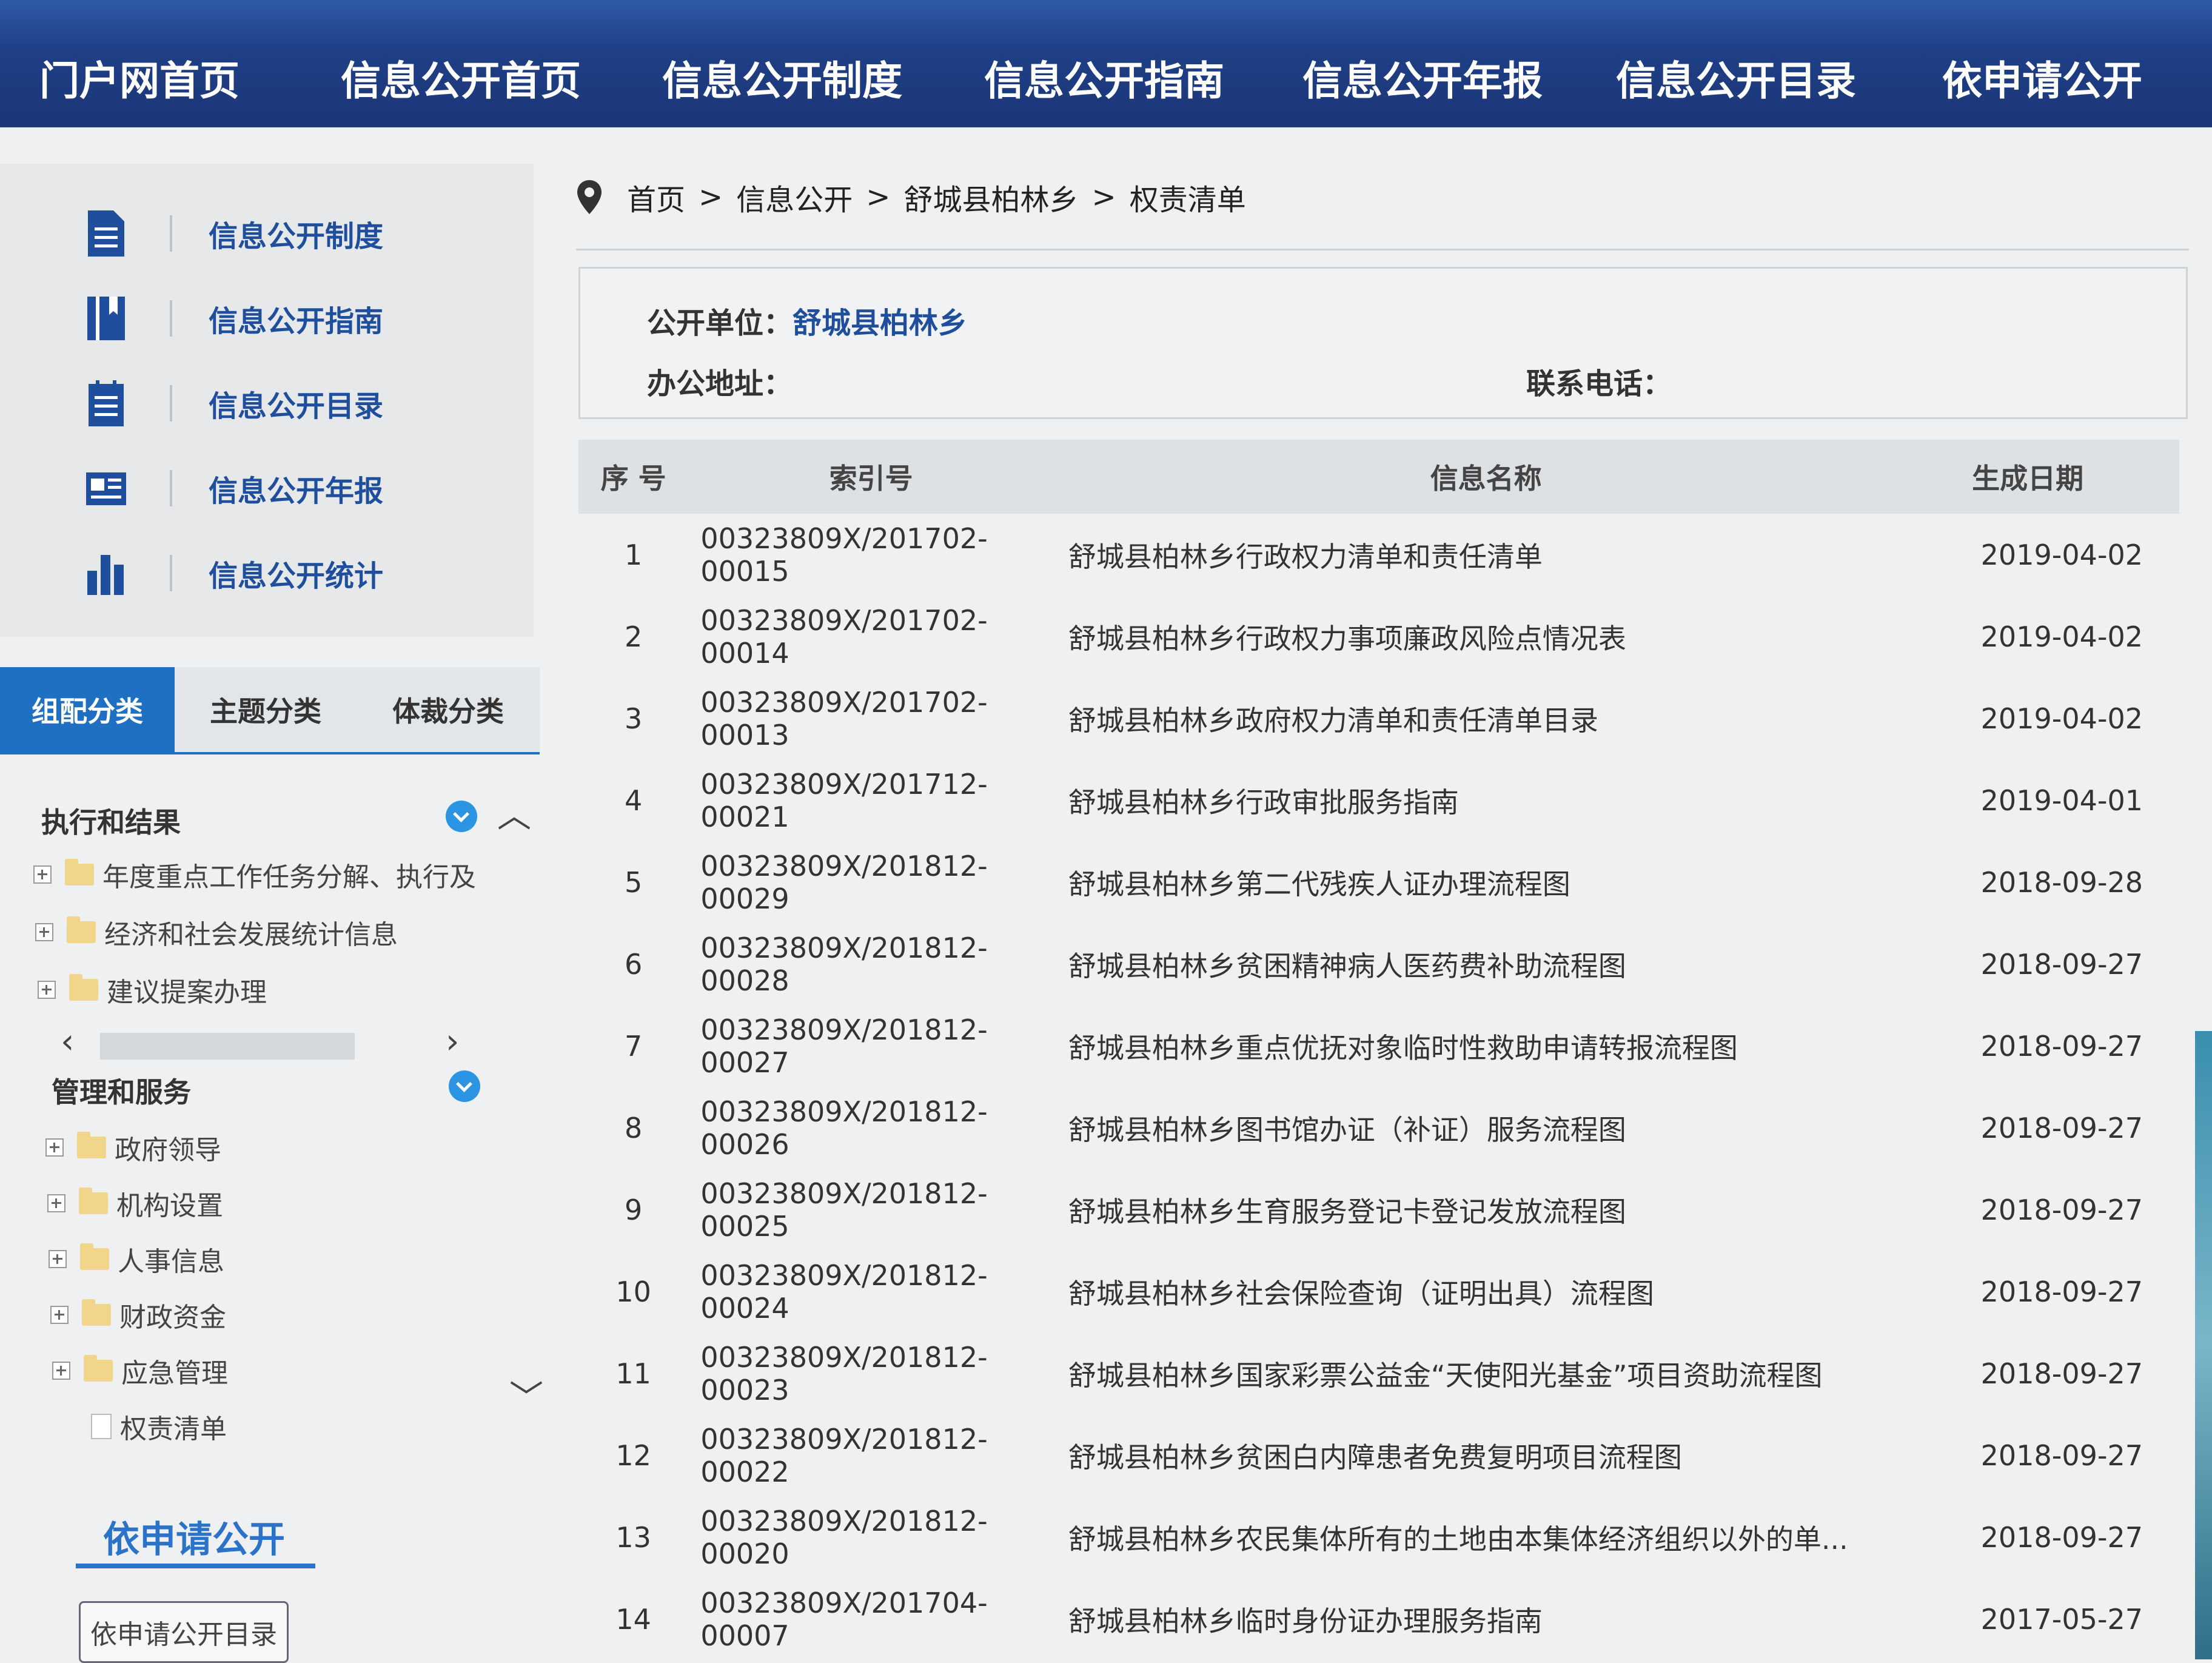 The width and height of the screenshot is (2212, 1663). I want to click on tree-node: 建议提案办理, so click(152, 989).